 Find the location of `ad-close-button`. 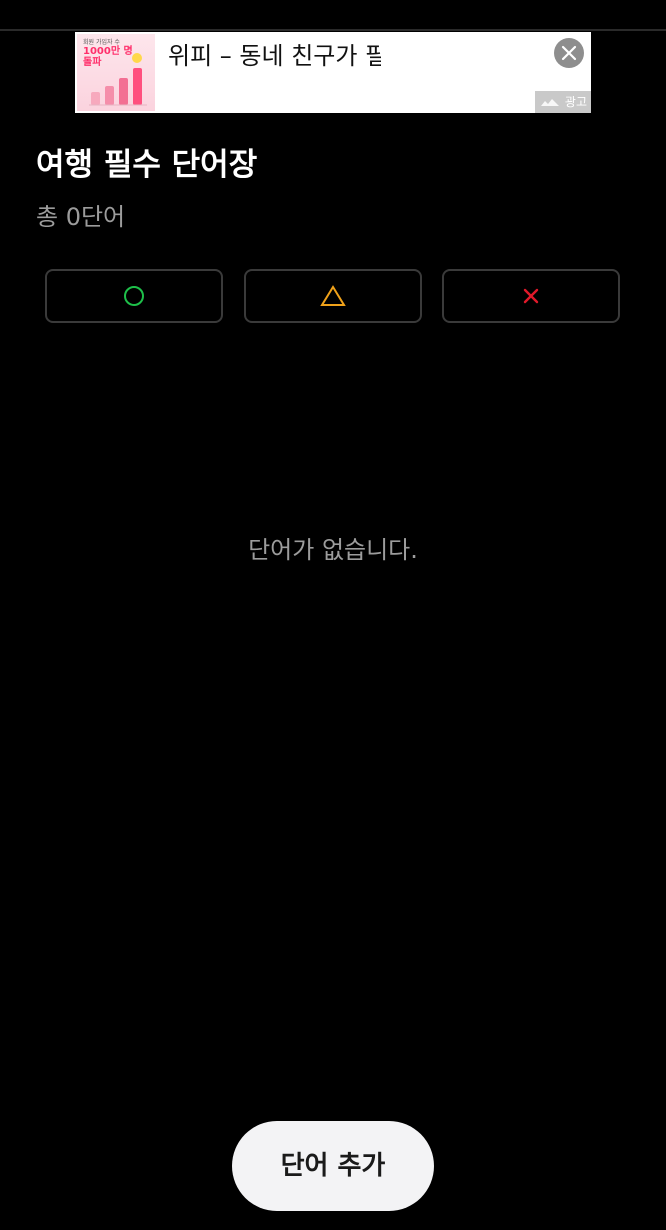

ad-close-button is located at coordinates (569, 53).